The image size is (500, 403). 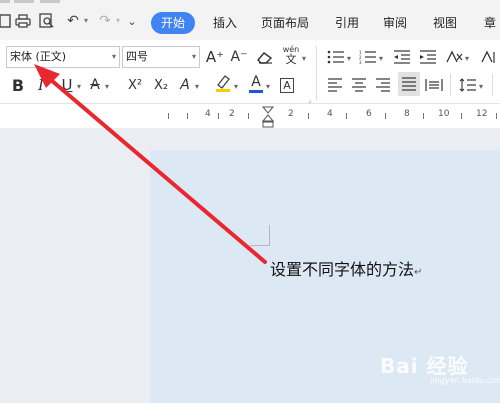 I want to click on strikethrough-button: A, so click(x=95, y=85).